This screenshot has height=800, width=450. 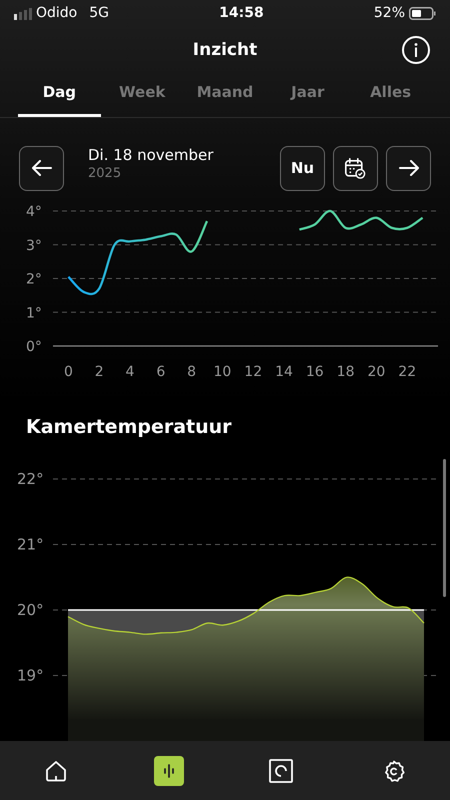 I want to click on carrier-name: Odido, so click(x=57, y=14).